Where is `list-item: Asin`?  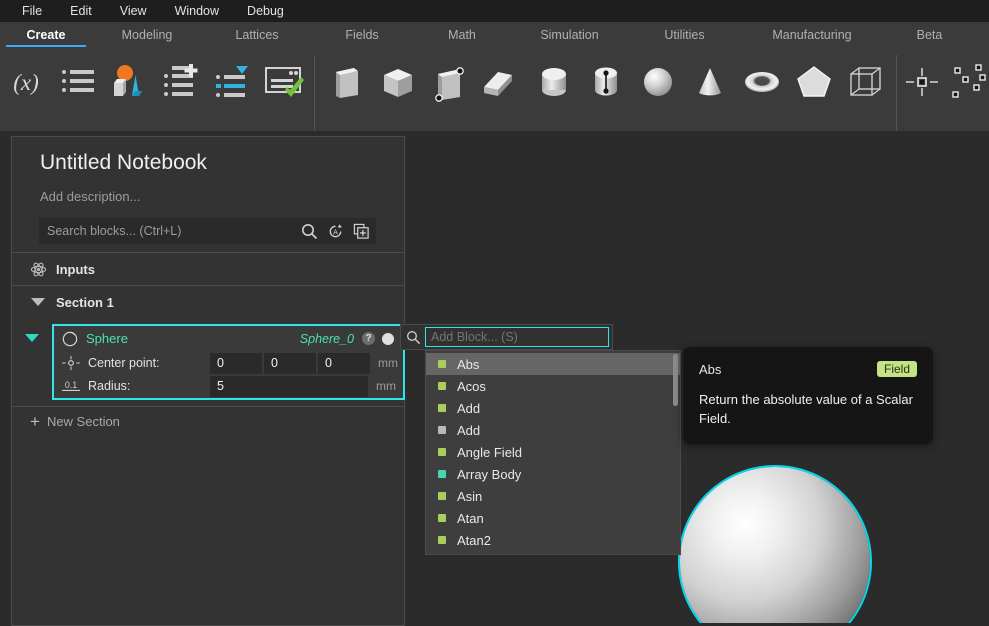 list-item: Asin is located at coordinates (553, 496).